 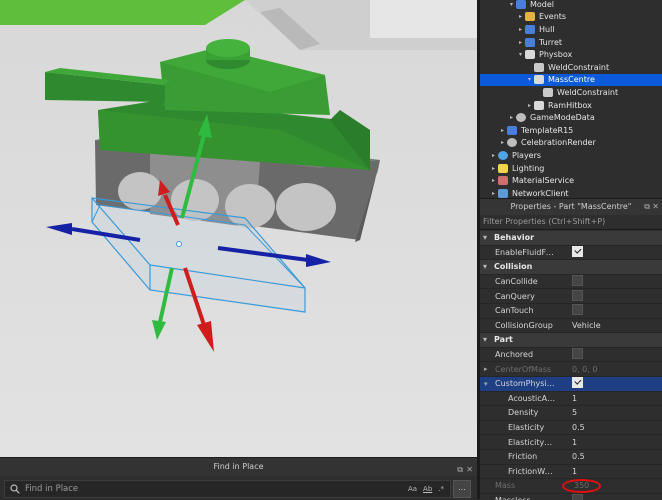 I want to click on property-row: CustomPhysicalPro... ▾, so click(x=571, y=384).